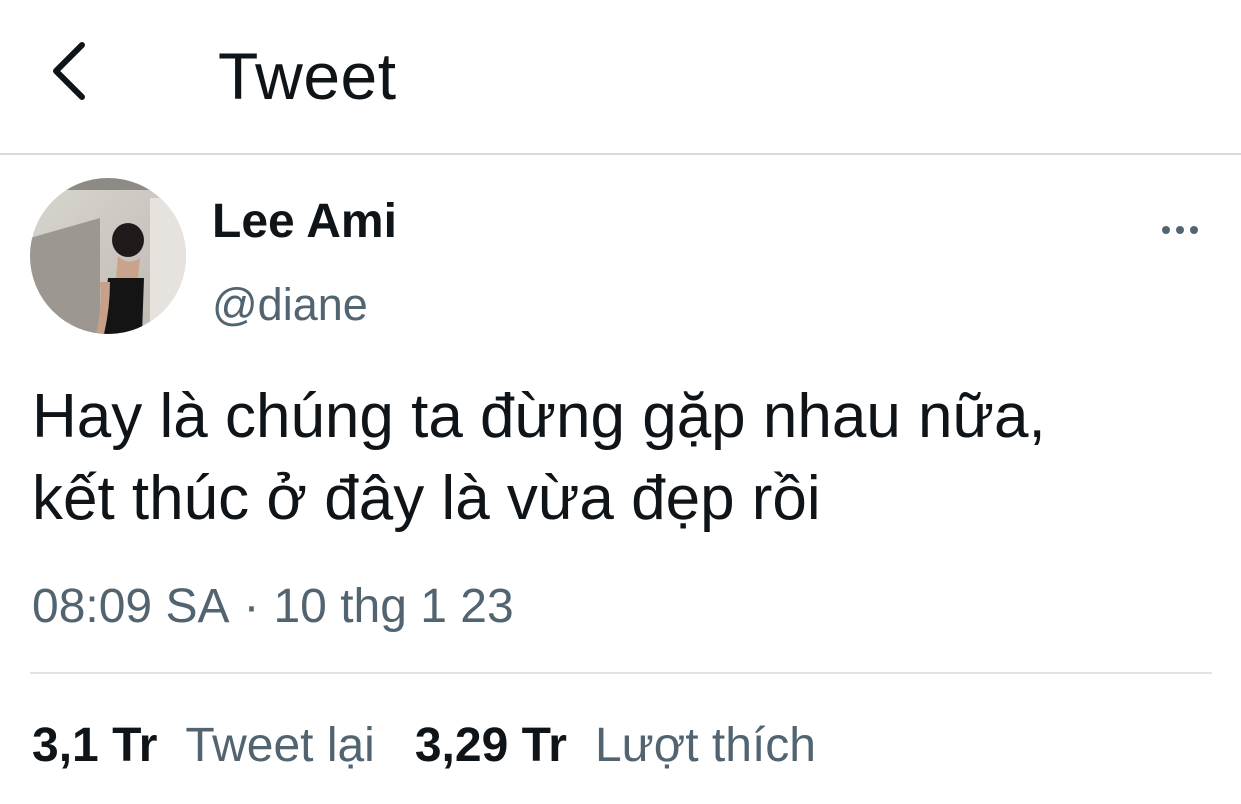 The image size is (1241, 804). What do you see at coordinates (304, 222) in the screenshot?
I see `author-display-name: Lee Ami` at bounding box center [304, 222].